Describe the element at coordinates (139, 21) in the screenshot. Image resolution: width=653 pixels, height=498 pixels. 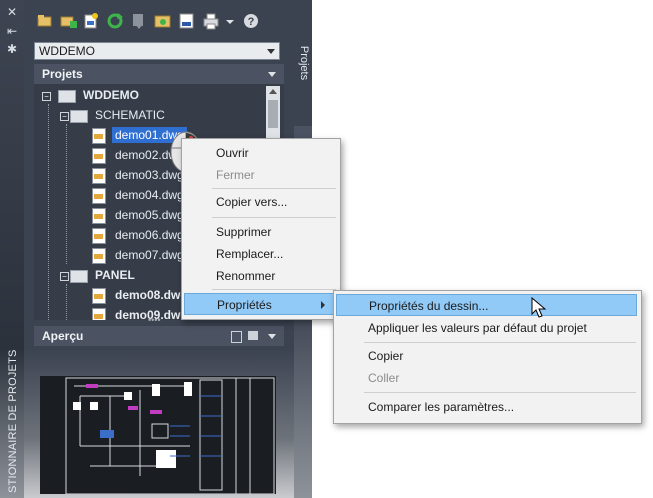
I see `task-list-icon` at that location.